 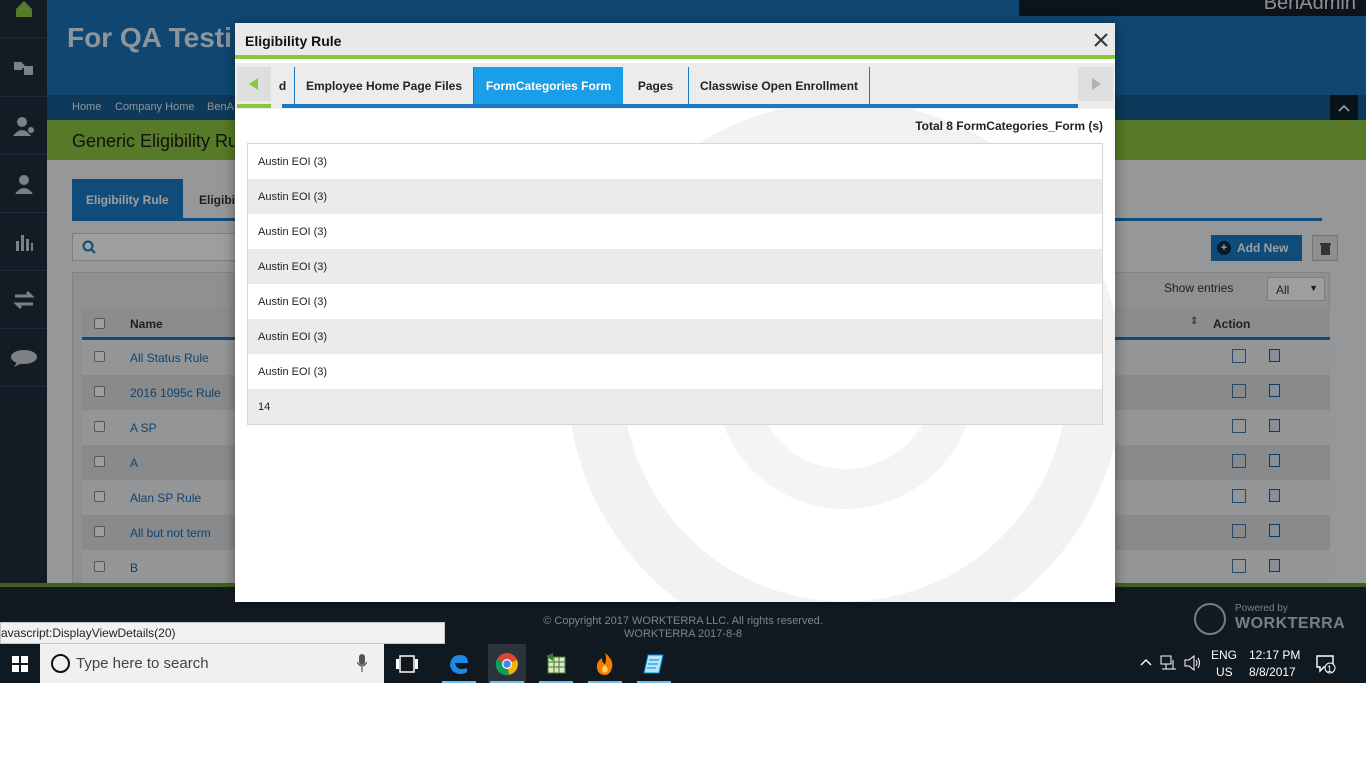 I want to click on list-item: 14, so click(x=675, y=406).